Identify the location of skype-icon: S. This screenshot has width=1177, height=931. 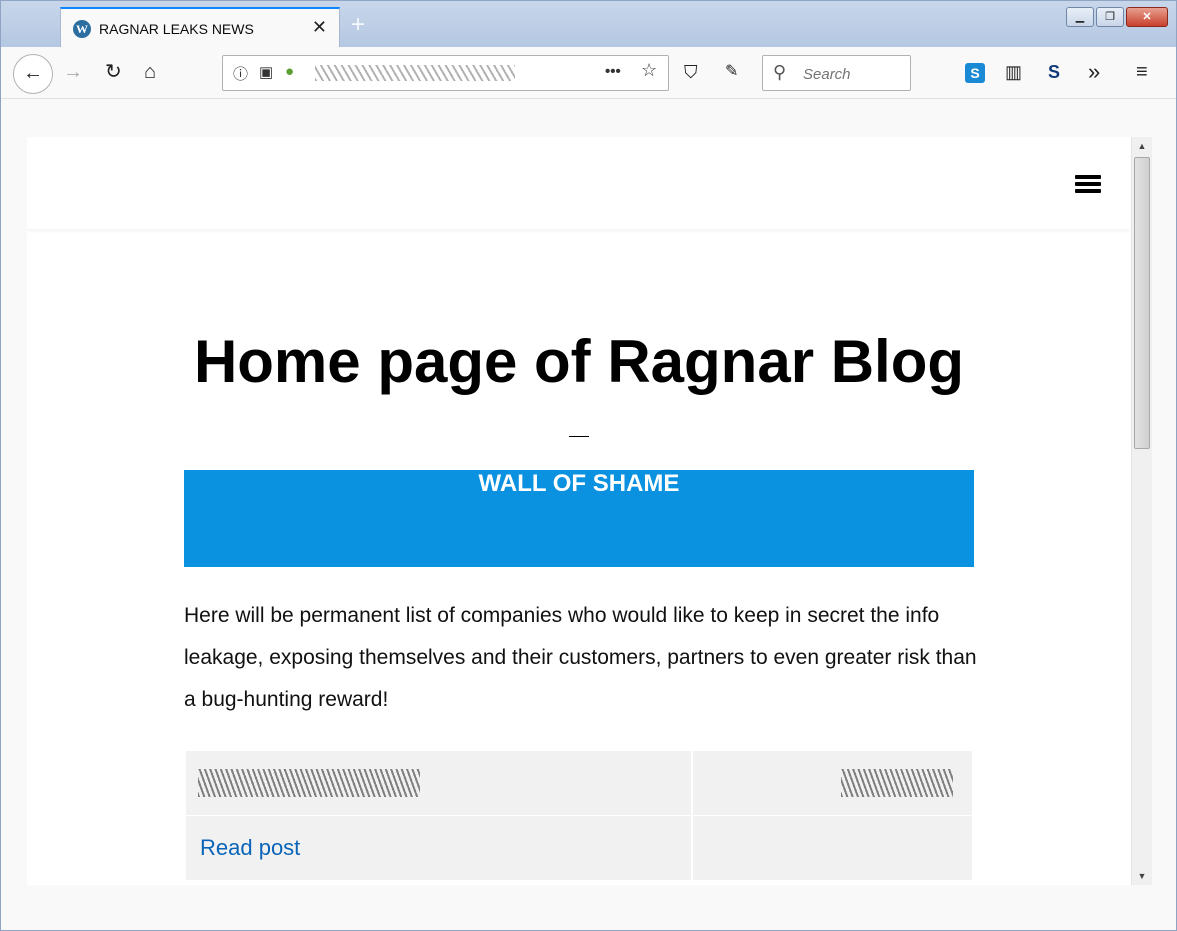
(975, 73).